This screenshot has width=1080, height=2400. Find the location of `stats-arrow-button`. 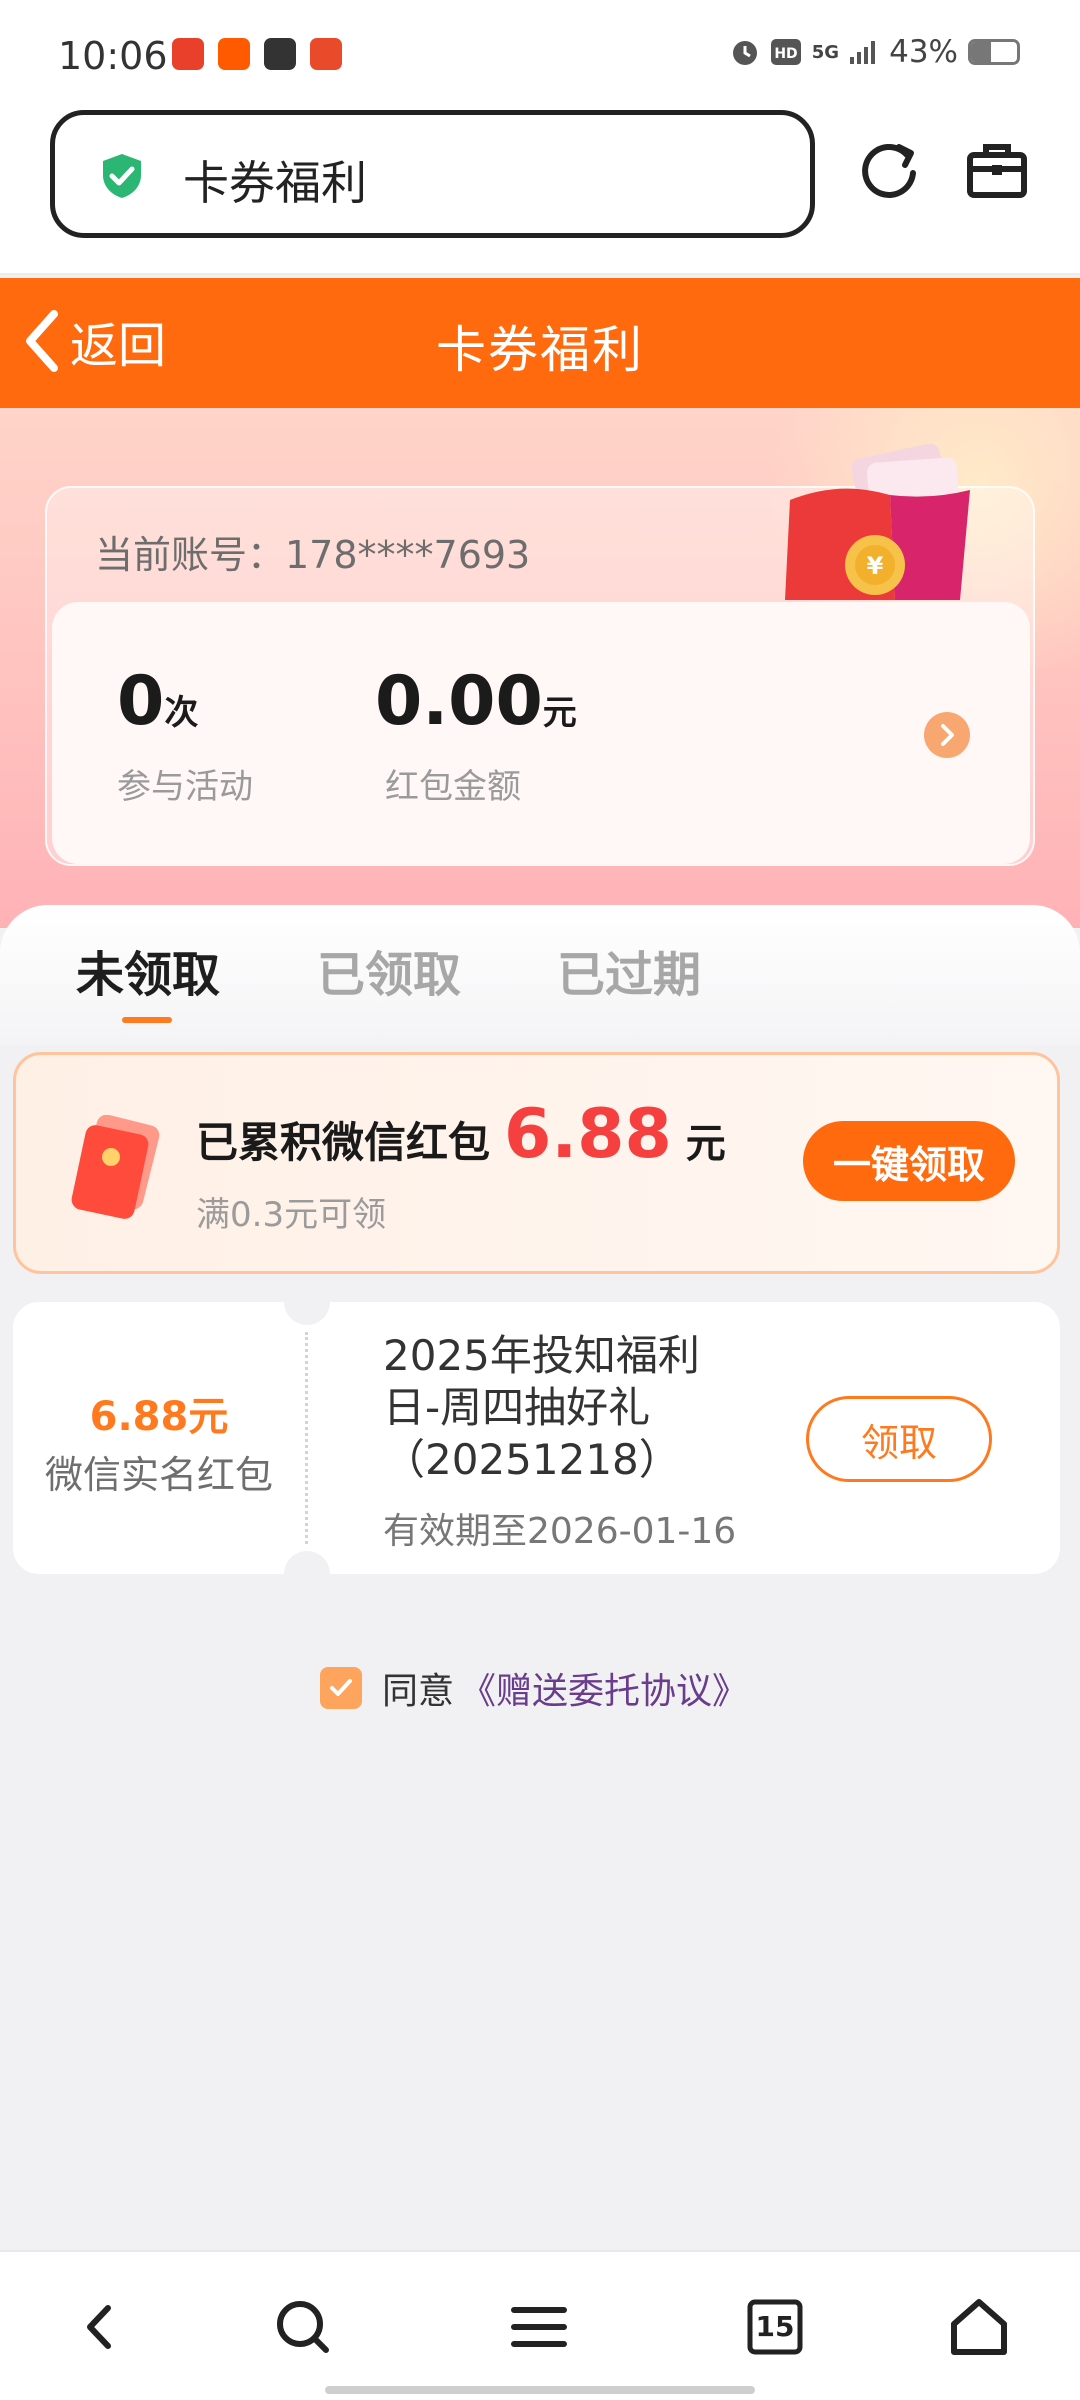

stats-arrow-button is located at coordinates (947, 735).